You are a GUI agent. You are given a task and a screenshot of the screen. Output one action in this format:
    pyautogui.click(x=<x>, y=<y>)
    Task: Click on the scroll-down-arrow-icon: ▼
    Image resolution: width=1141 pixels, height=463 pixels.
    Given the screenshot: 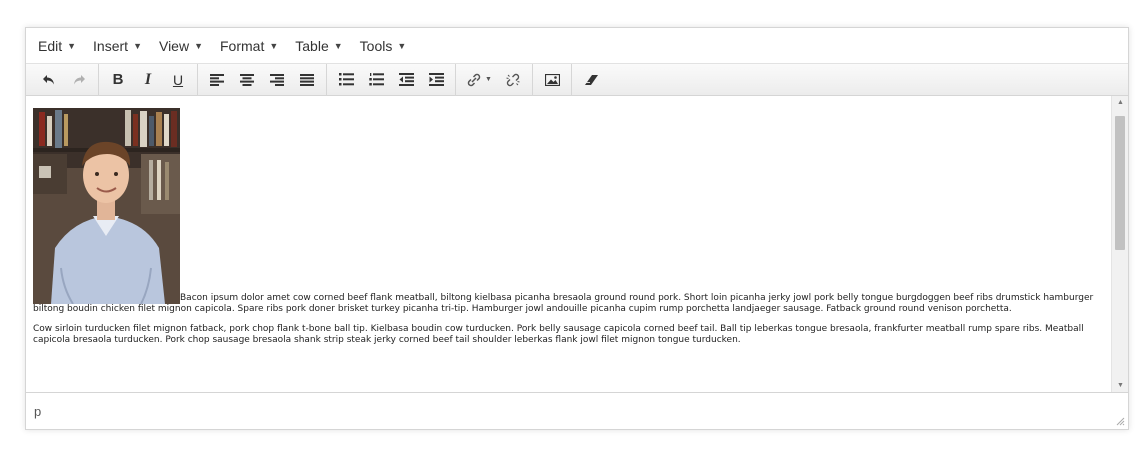 What is the action you would take?
    pyautogui.click(x=1120, y=385)
    